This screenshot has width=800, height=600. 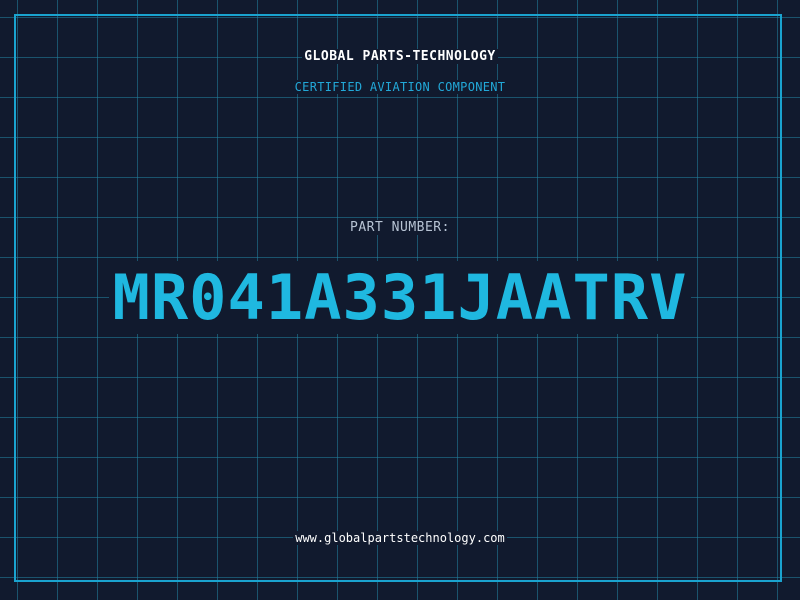 I want to click on certification-subtitle-text: CERTIFIED AVIATION COMPONENT, so click(x=400, y=87).